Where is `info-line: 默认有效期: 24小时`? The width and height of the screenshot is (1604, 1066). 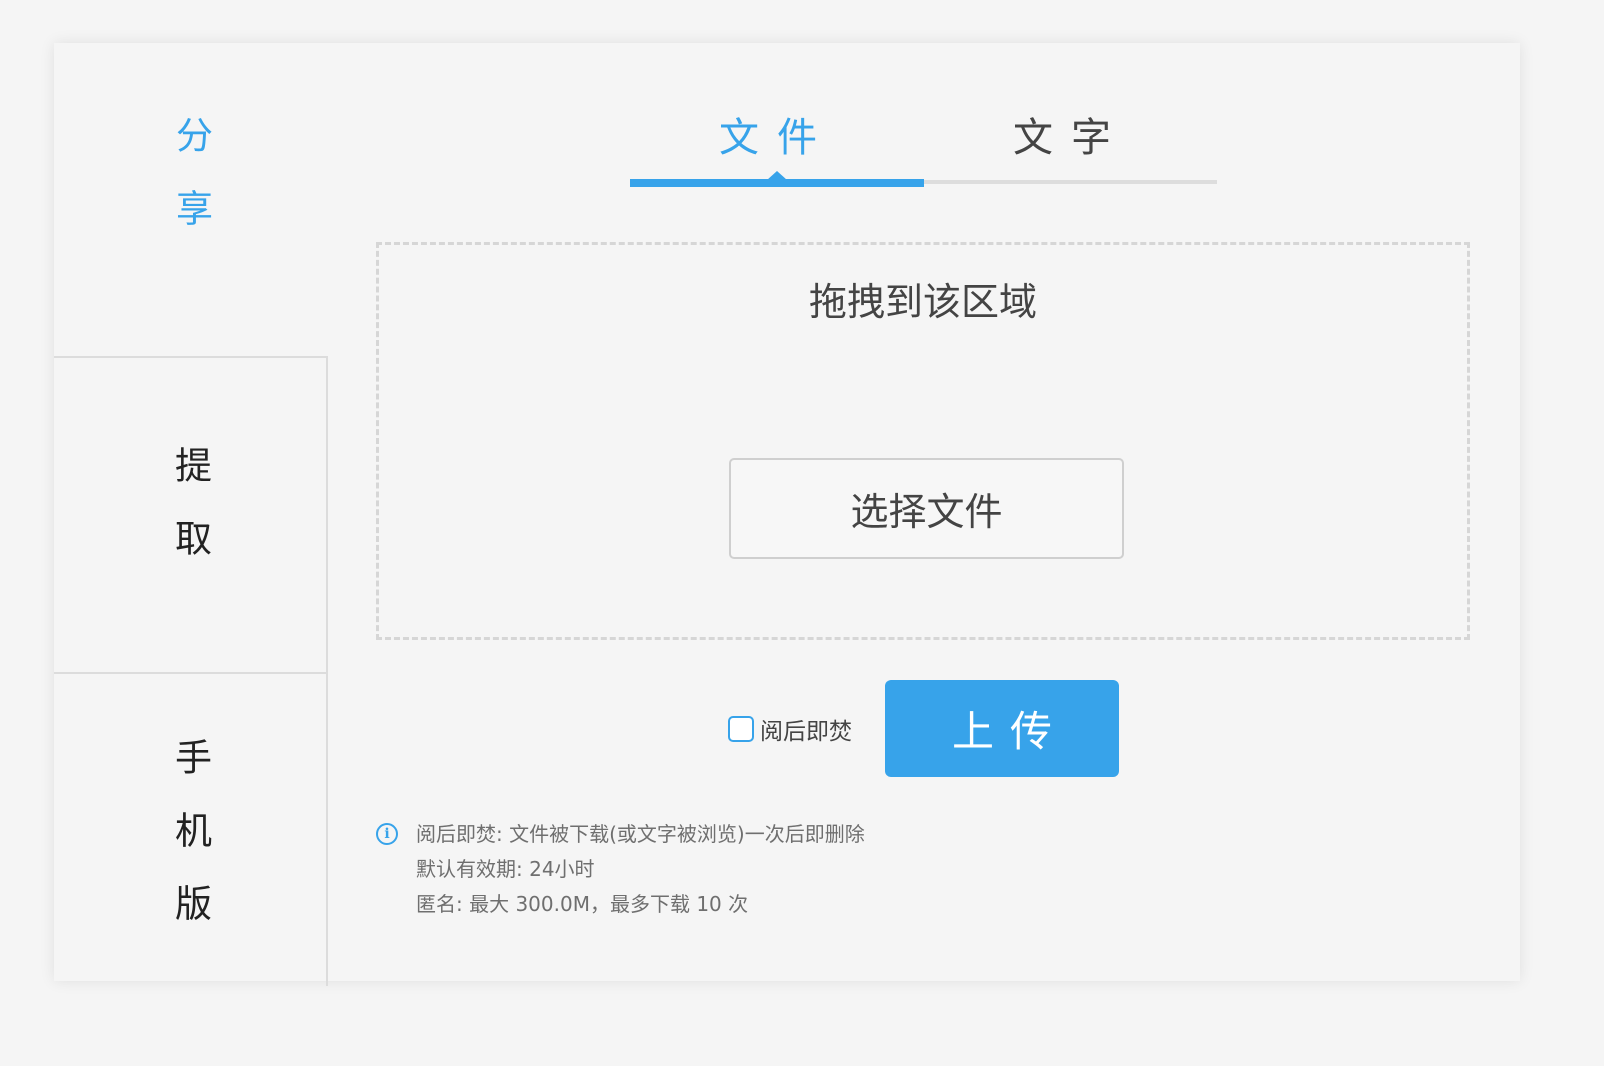
info-line: 默认有效期: 24小时 is located at coordinates (505, 869).